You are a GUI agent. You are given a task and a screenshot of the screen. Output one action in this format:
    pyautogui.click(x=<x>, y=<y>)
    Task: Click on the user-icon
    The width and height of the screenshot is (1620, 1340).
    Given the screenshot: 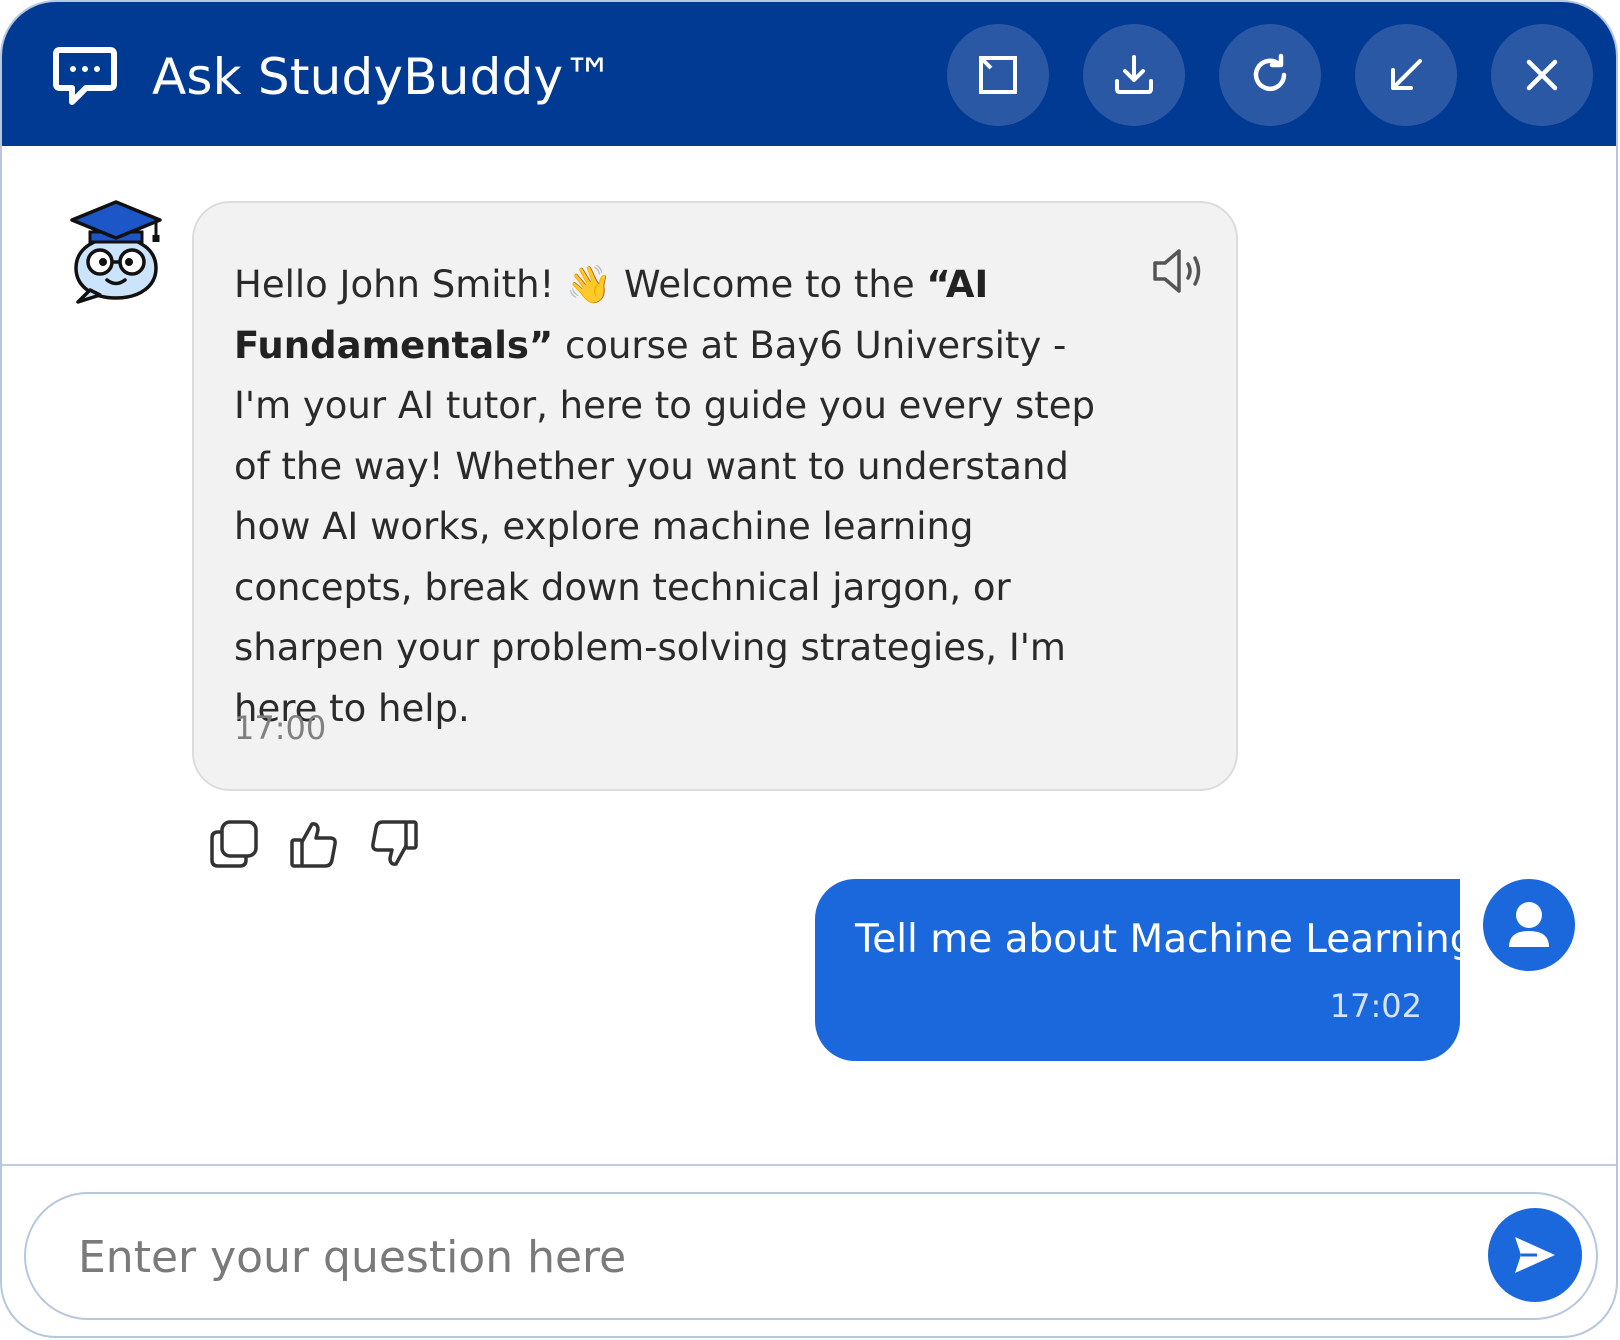 What is the action you would take?
    pyautogui.click(x=1529, y=924)
    